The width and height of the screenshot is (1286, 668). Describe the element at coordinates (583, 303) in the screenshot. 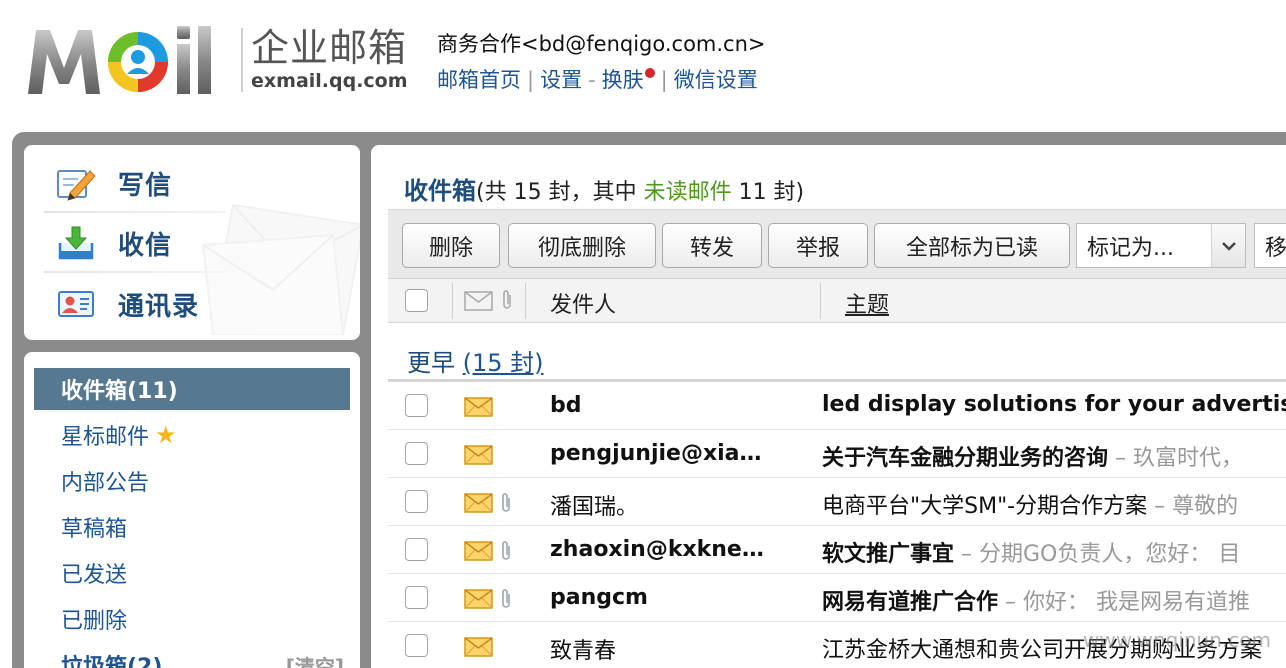

I see `sender-column-header: 发件人` at that location.